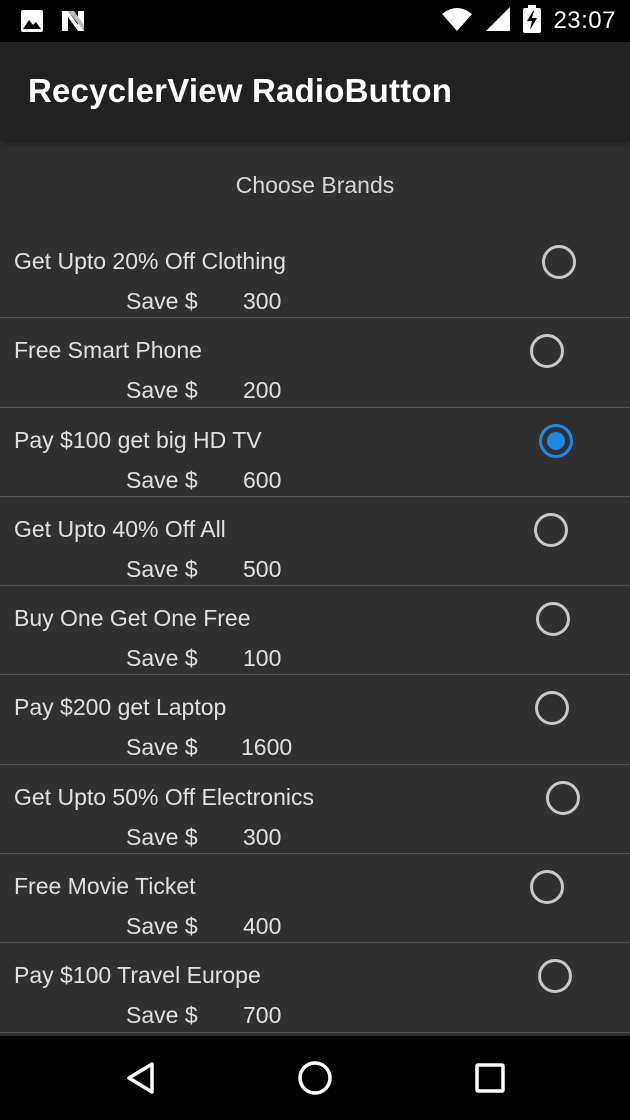  I want to click on save-amount: 700, so click(262, 1015).